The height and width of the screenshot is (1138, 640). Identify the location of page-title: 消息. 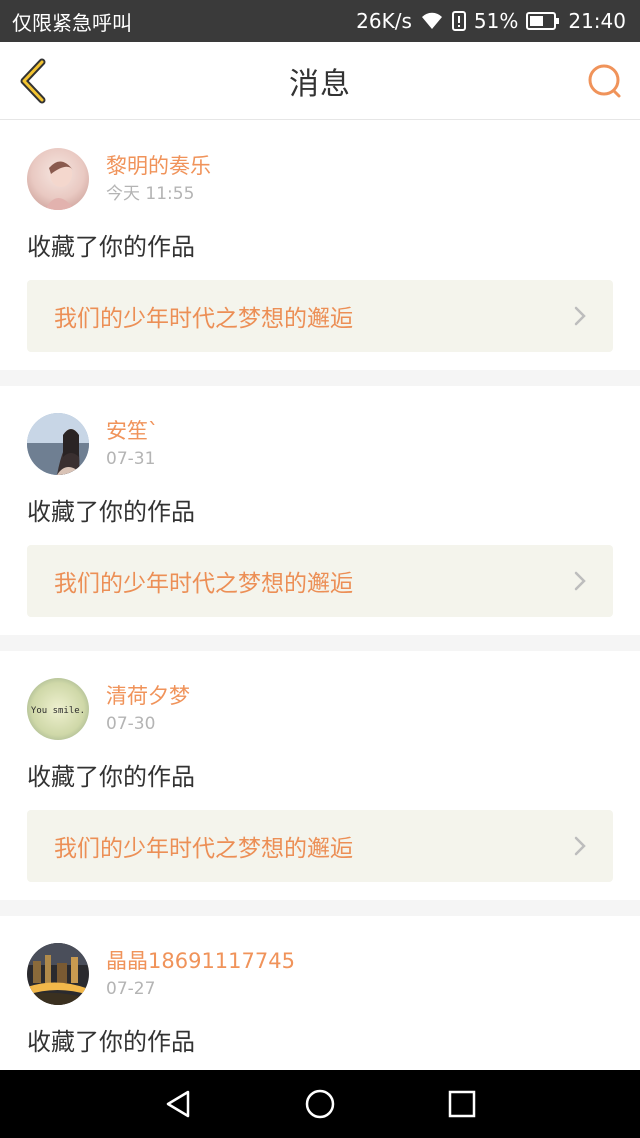
(320, 84).